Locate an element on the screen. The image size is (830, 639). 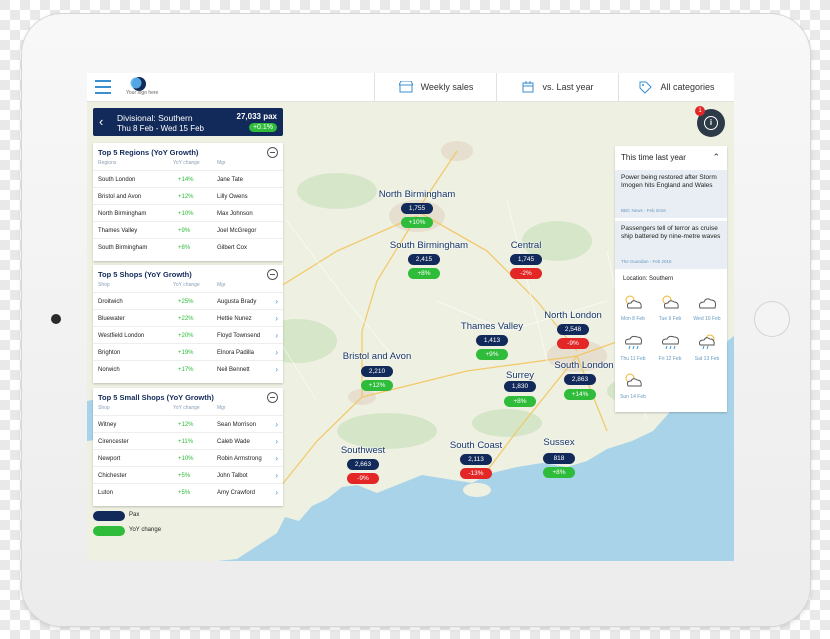
weather-day: Sat 13 Feb is located at coordinates (707, 348).